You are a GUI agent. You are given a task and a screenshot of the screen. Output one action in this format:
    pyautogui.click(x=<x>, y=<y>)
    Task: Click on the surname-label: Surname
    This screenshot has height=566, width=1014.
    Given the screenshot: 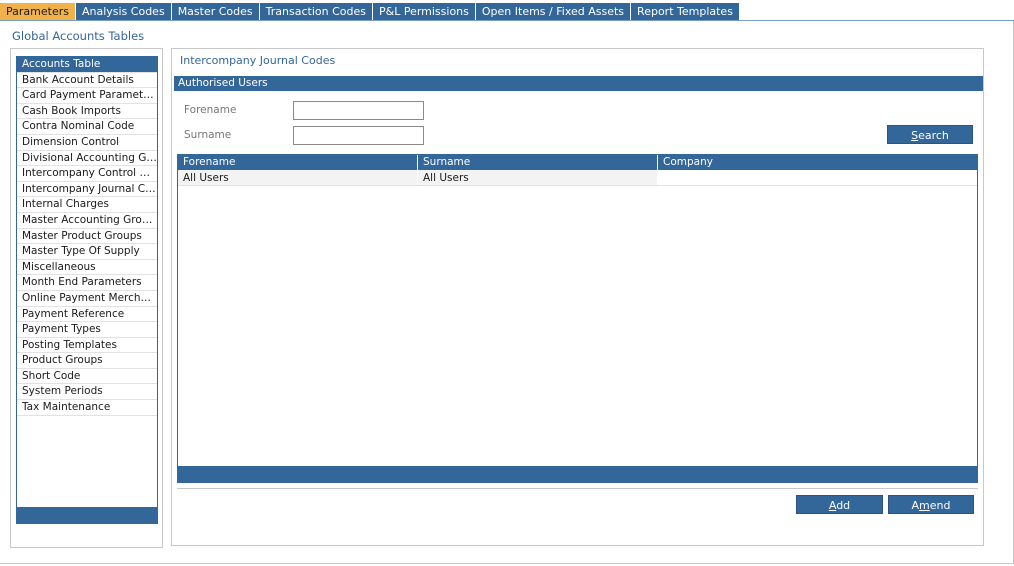 What is the action you would take?
    pyautogui.click(x=208, y=135)
    